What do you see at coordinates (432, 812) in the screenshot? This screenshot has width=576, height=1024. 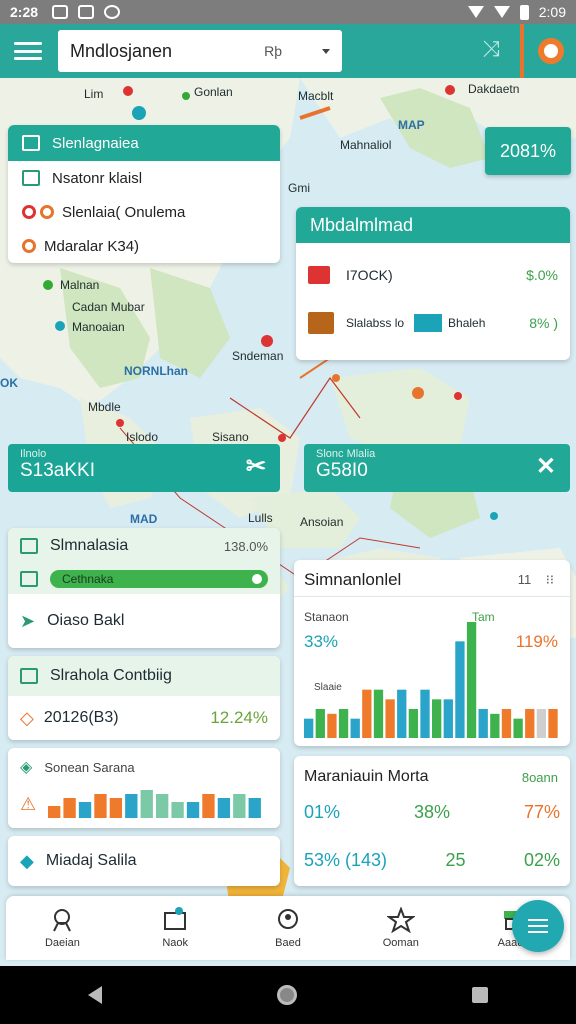 I see `stat-value: 38%` at bounding box center [432, 812].